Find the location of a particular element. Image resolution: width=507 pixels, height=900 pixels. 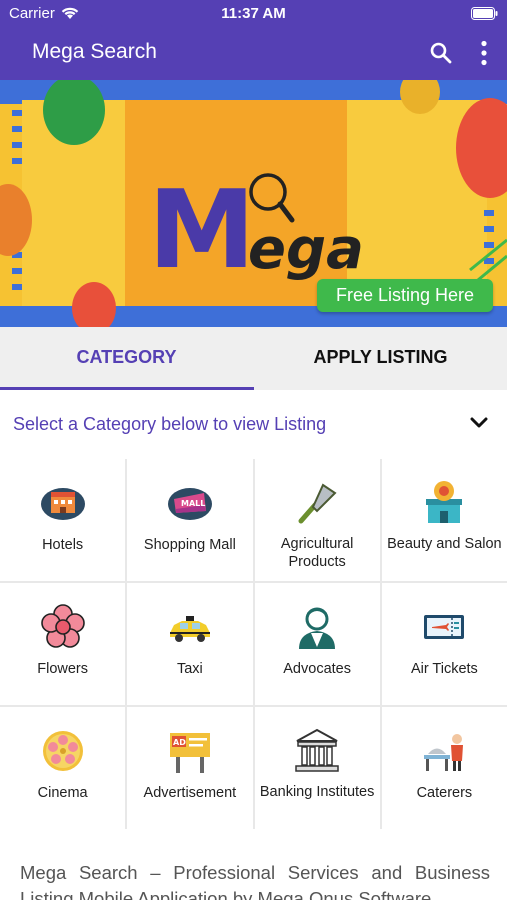

category-shopping-mall: MALL Shopping Mall is located at coordinates (190, 520).